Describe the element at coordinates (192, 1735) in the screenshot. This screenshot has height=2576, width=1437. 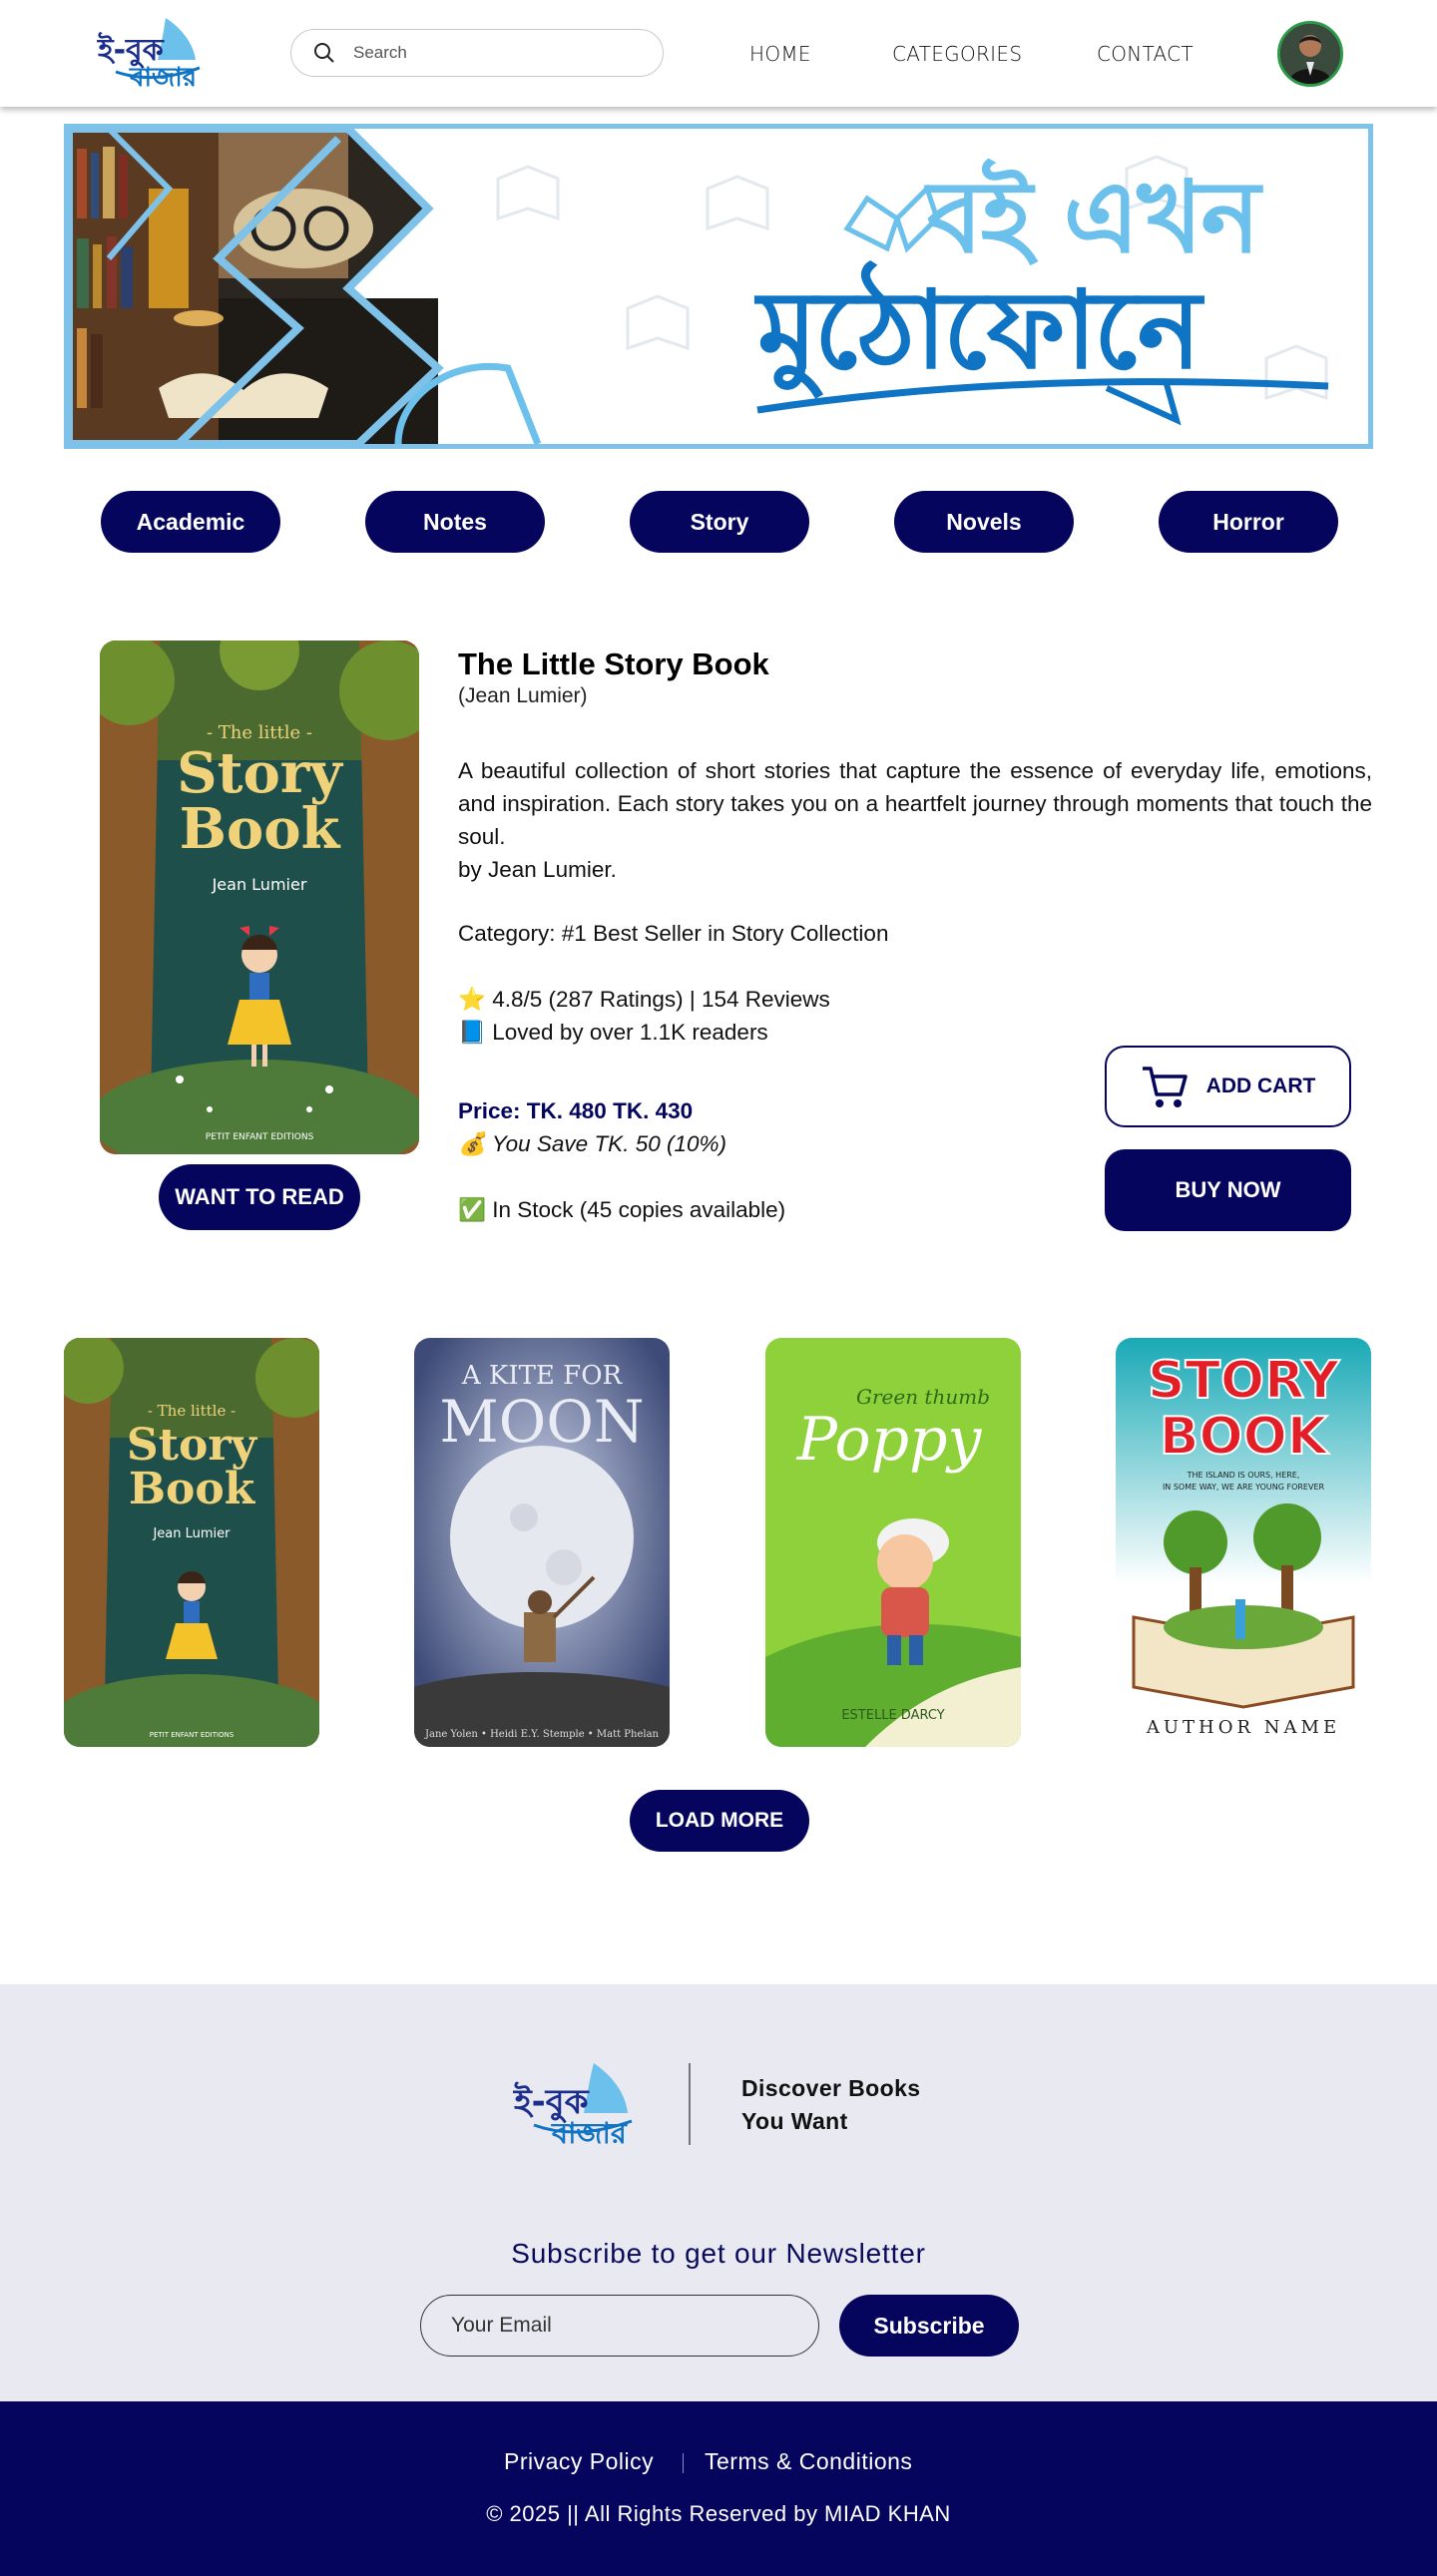
I see `grid1-publisher: PETIT ENFANT EDITIONS` at that location.